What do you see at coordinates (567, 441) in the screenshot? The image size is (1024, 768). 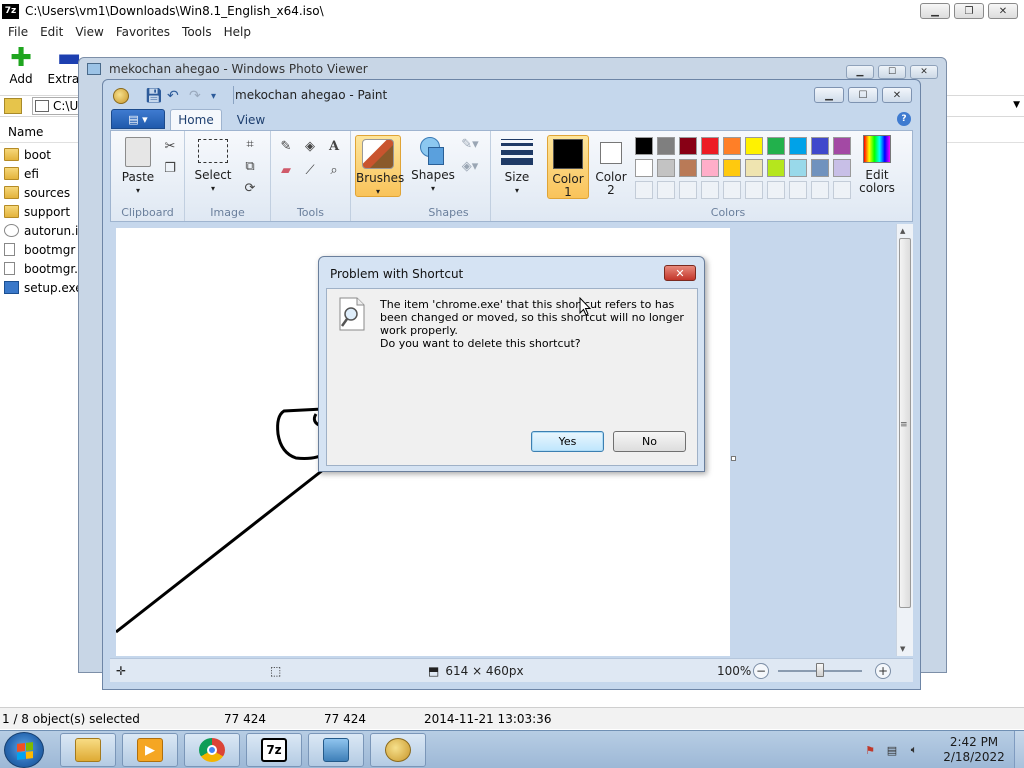 I see `yes-button: Yes` at bounding box center [567, 441].